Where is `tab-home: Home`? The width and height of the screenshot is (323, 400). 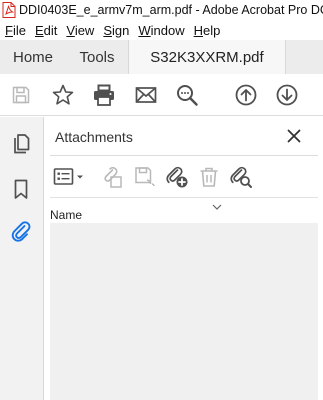 tab-home: Home is located at coordinates (33, 57).